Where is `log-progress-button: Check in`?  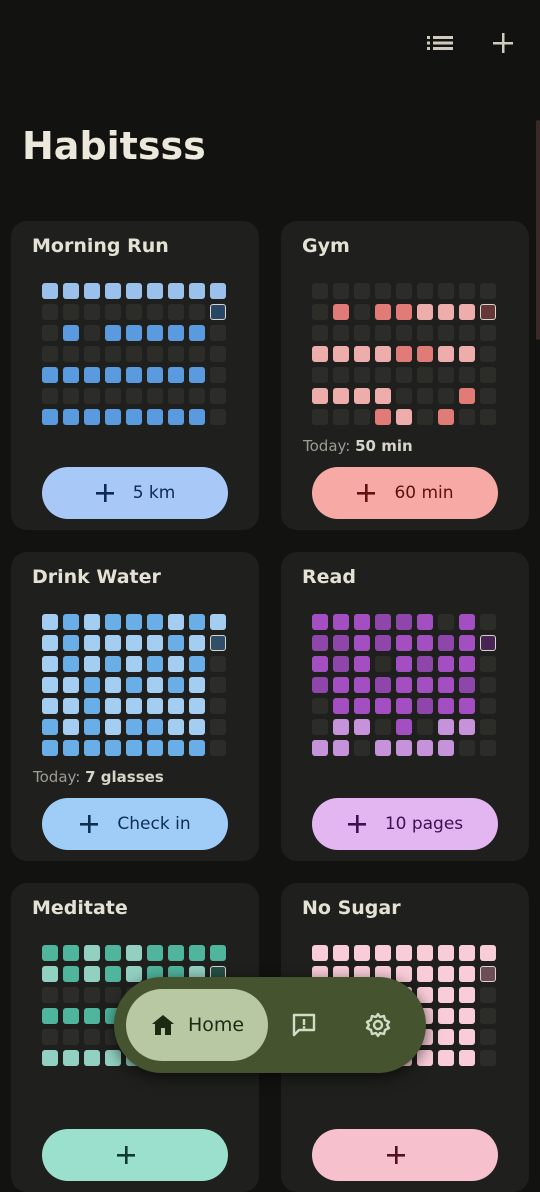 log-progress-button: Check in is located at coordinates (135, 824).